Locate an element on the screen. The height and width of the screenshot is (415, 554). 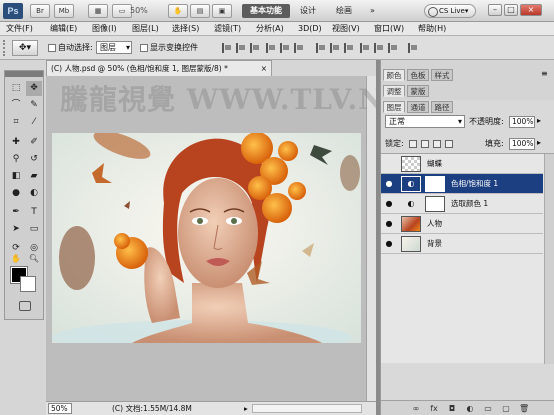
tools-panel-header is located at coordinates (24, 74).